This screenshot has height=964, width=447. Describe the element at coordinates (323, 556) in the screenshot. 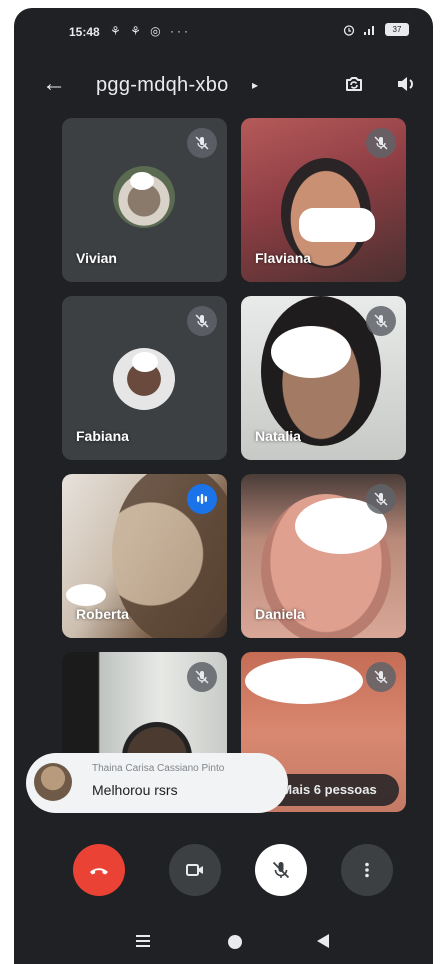

I see `participant-tile: Daniela` at that location.